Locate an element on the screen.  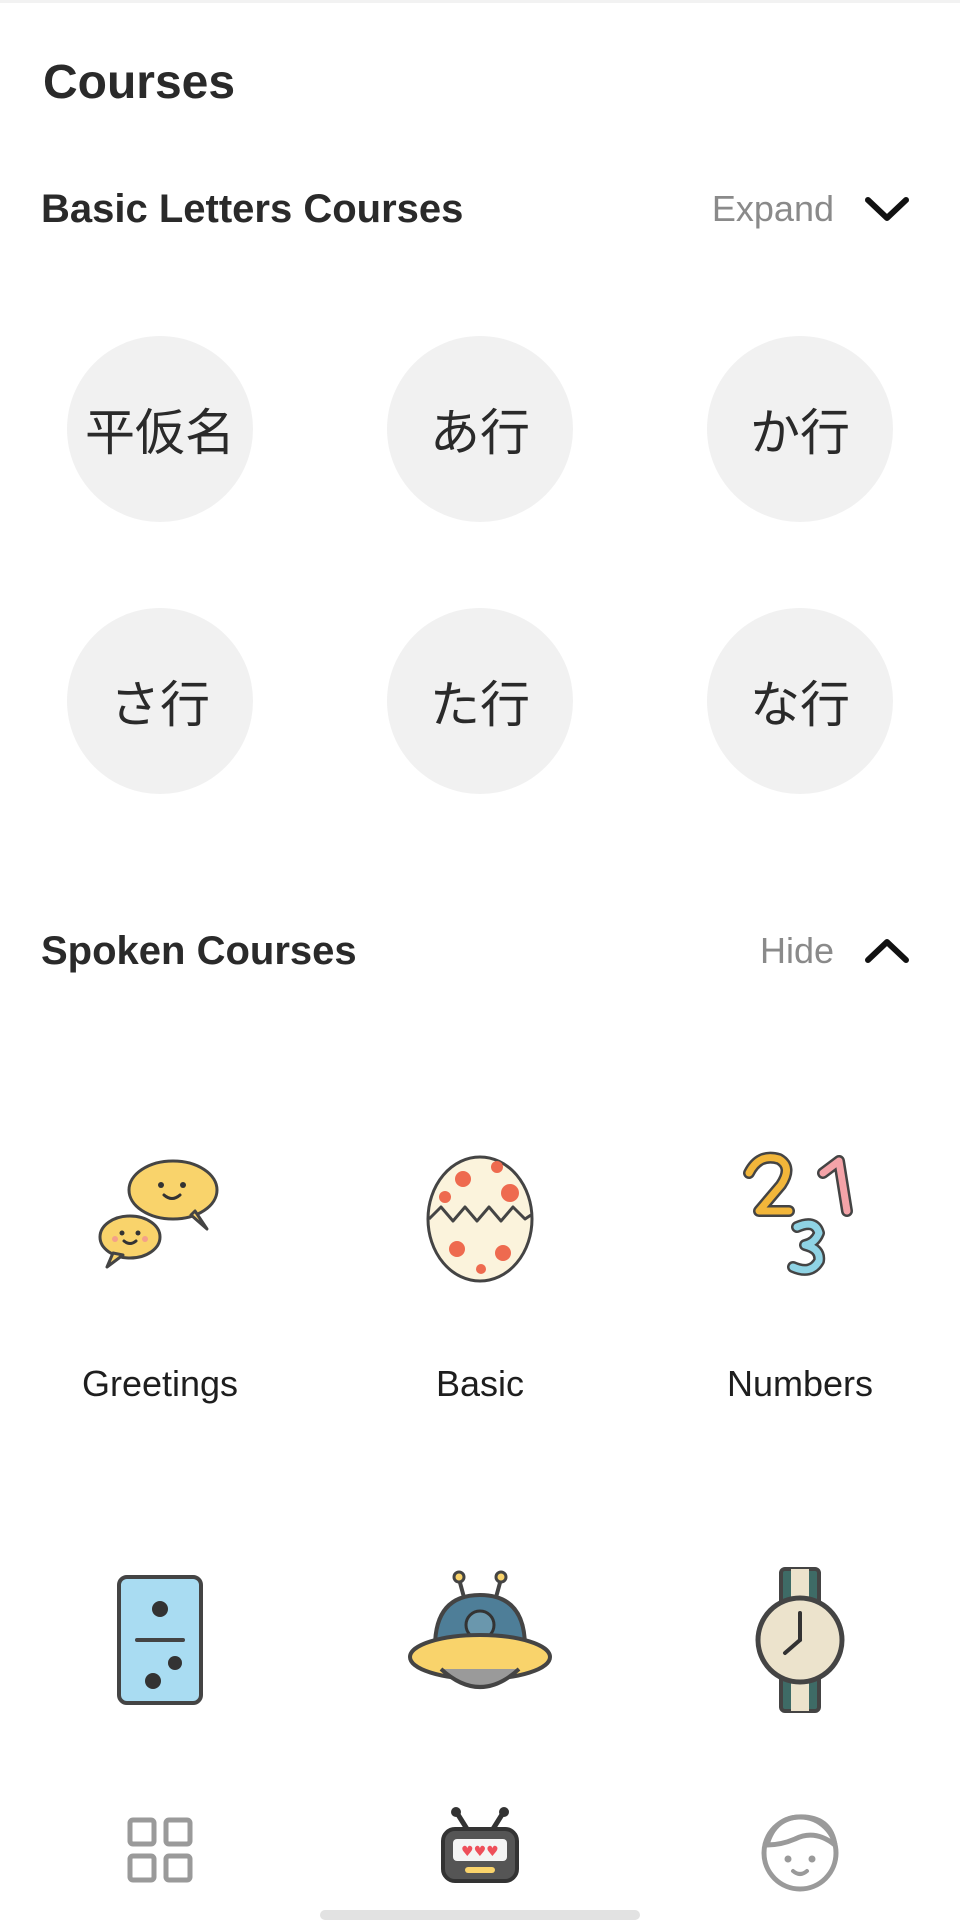
course-label: Greetings is located at coordinates (160, 1383).